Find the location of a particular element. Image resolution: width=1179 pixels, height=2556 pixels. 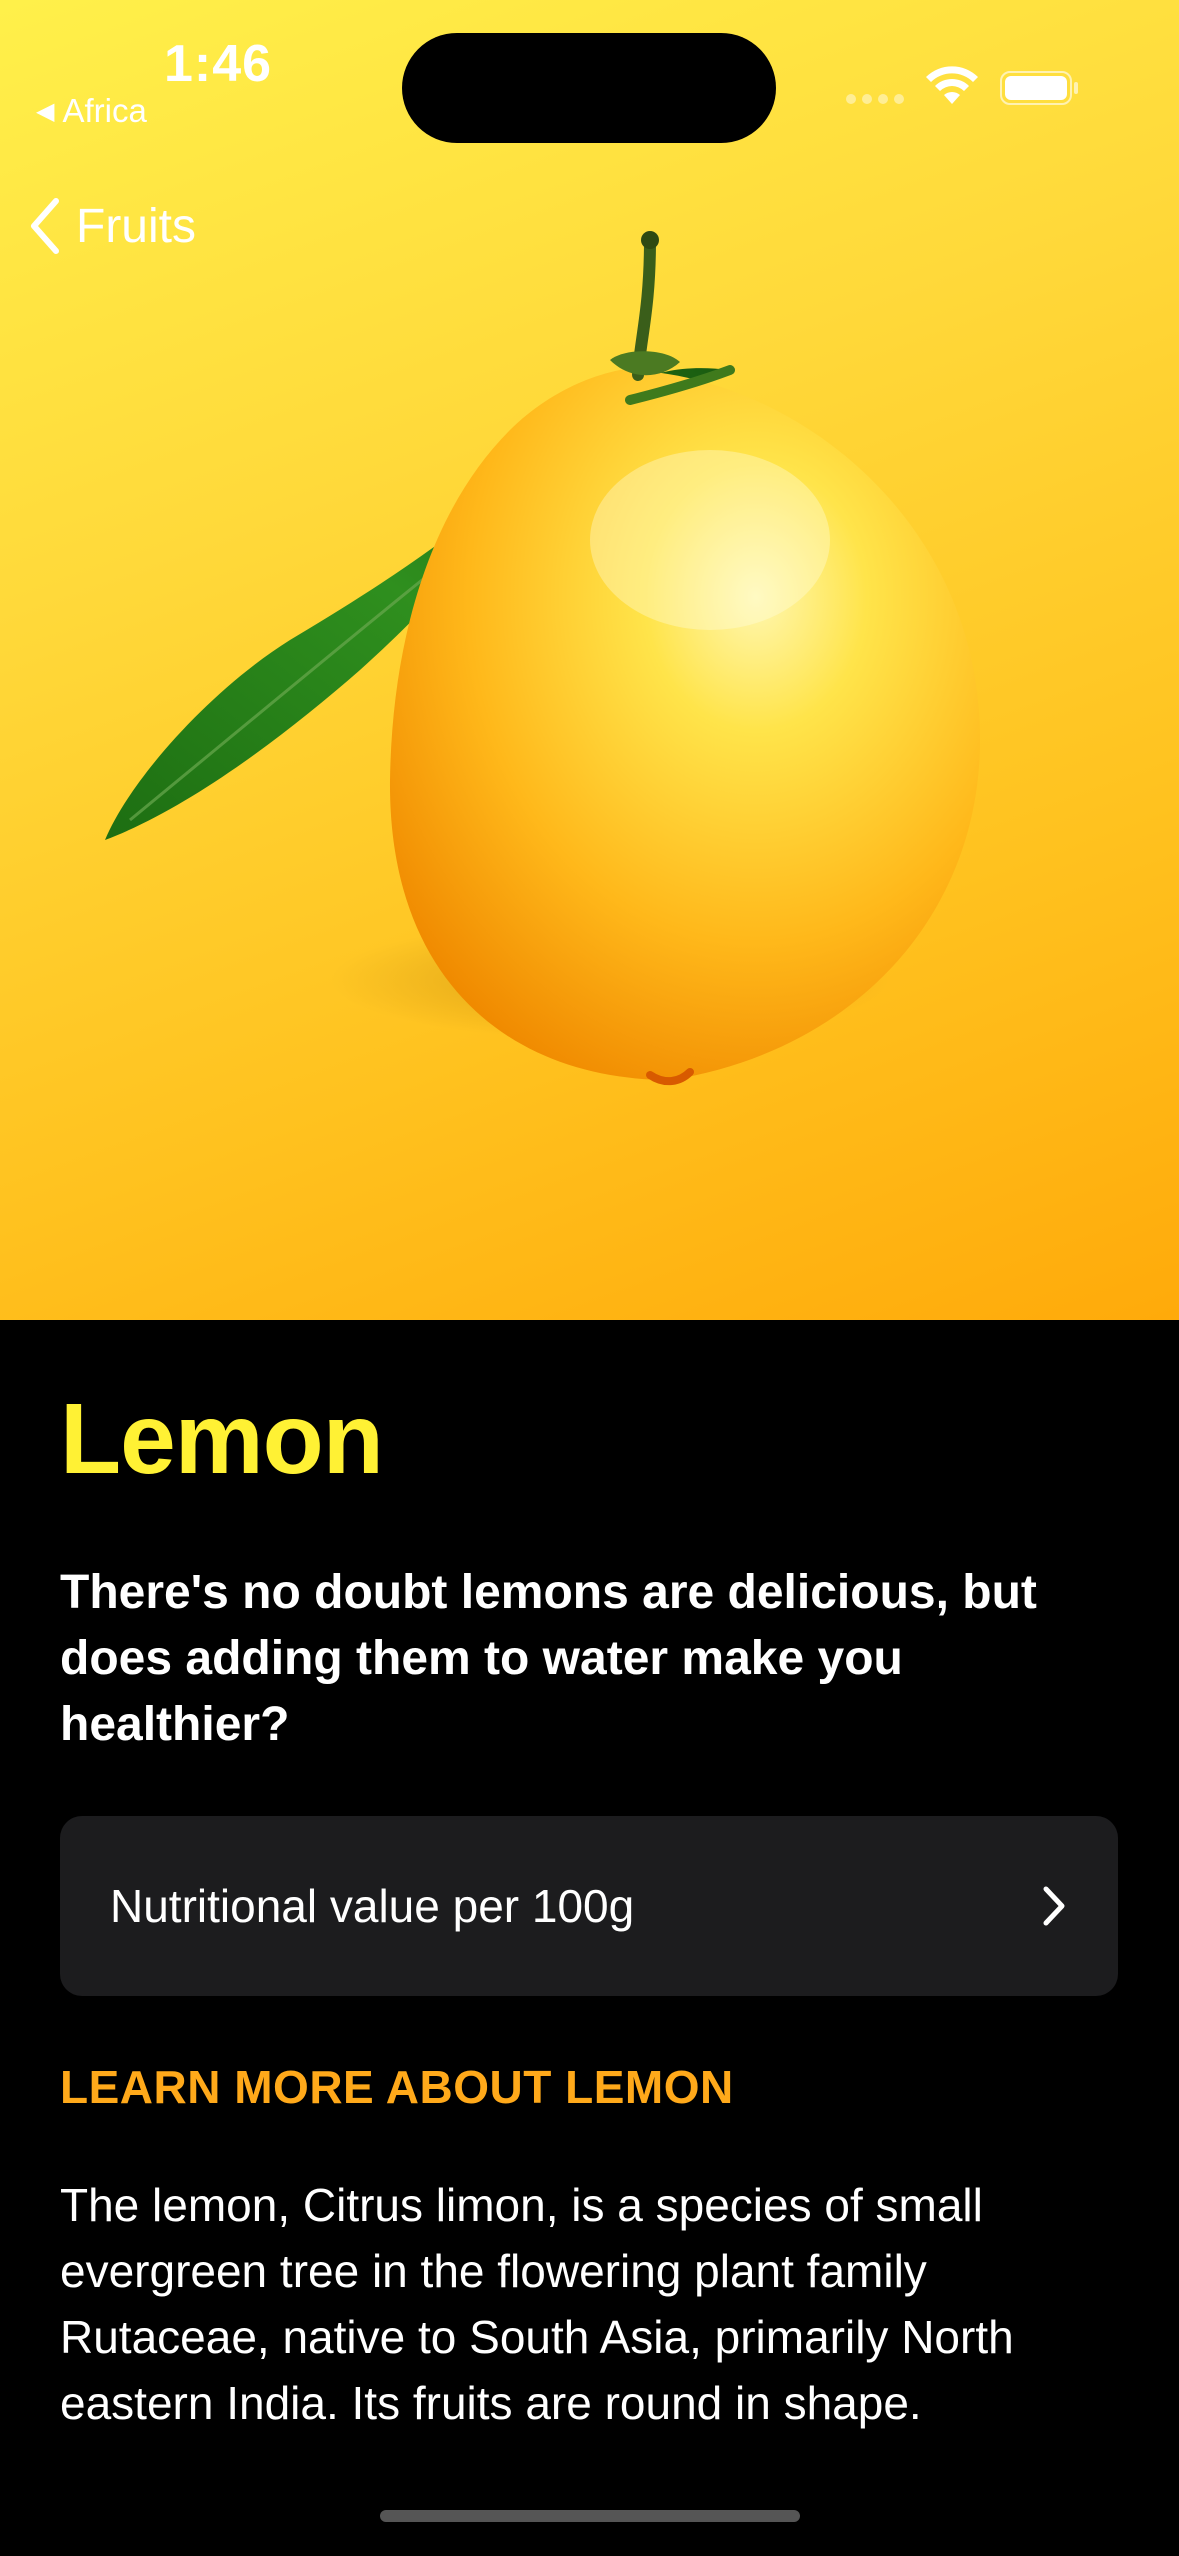

chevron-right-icon is located at coordinates (1054, 1906).